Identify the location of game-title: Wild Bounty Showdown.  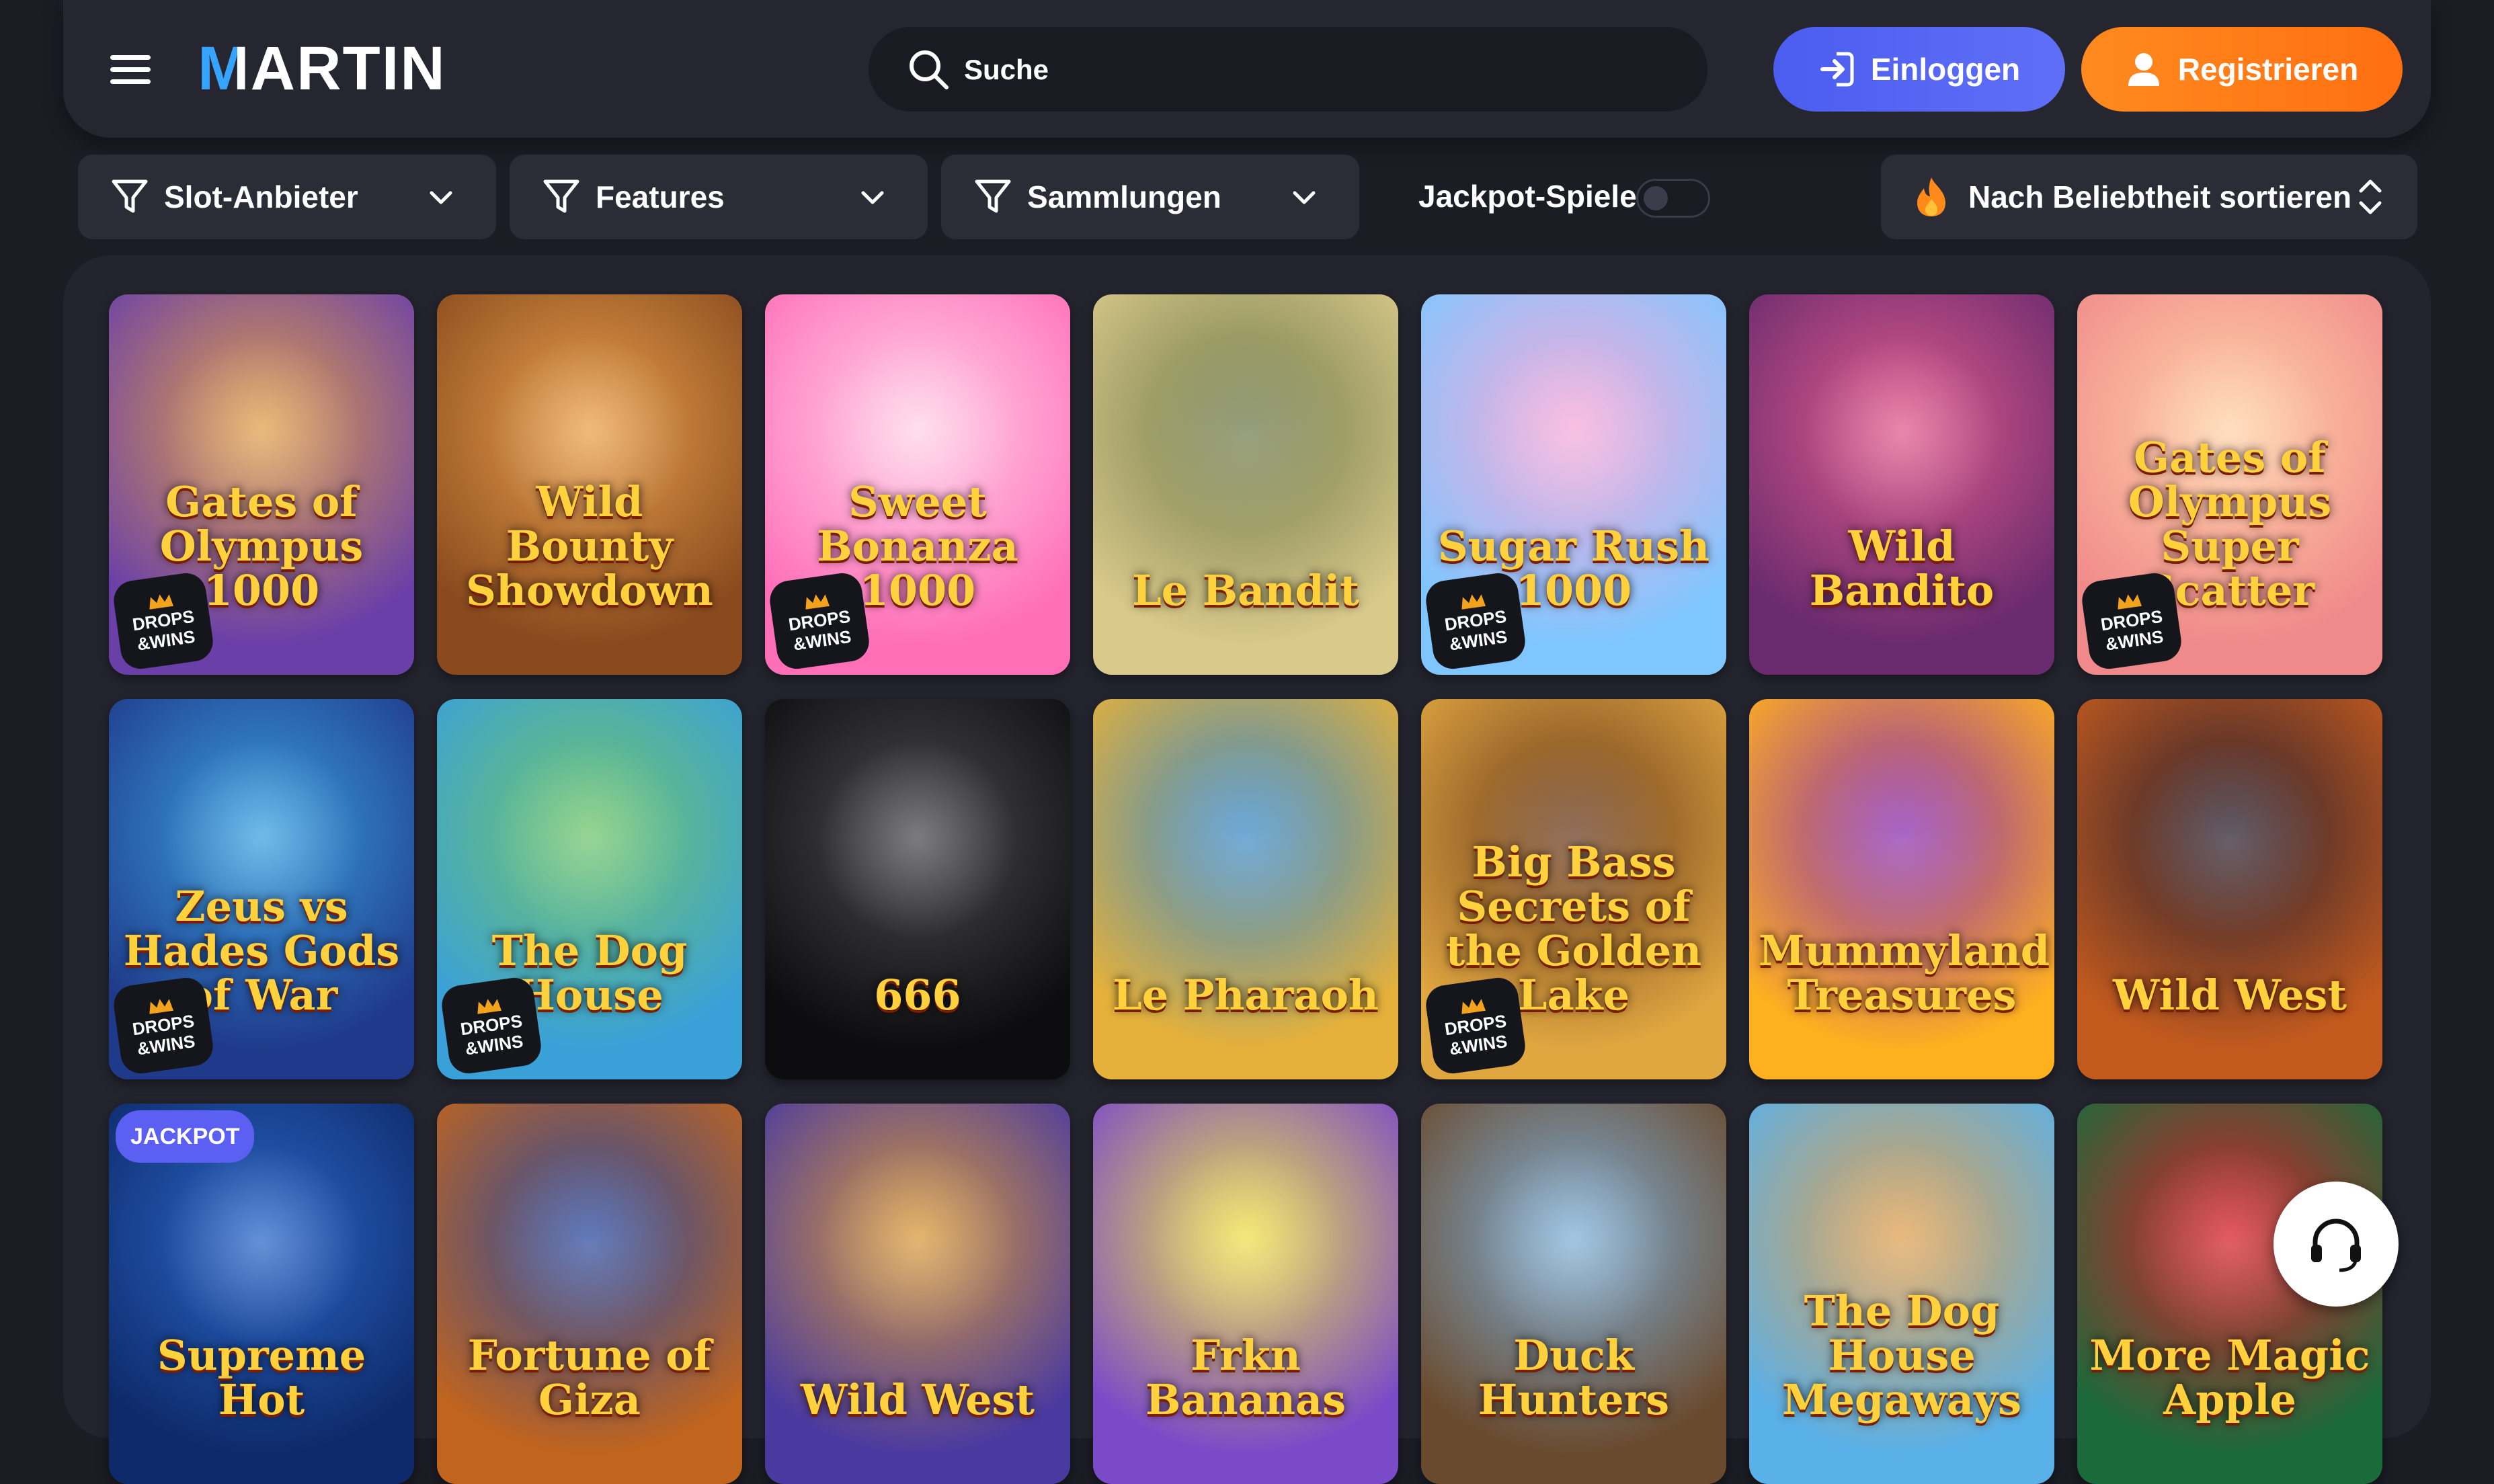
(589, 546).